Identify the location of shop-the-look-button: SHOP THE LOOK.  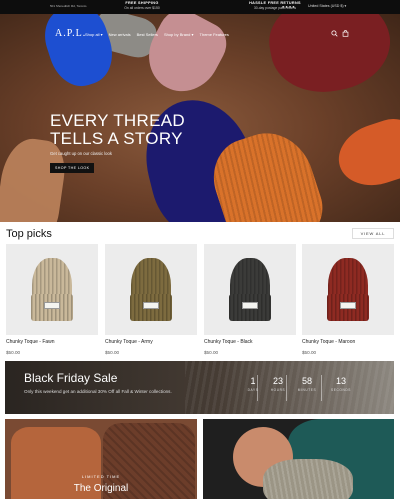
(72, 168).